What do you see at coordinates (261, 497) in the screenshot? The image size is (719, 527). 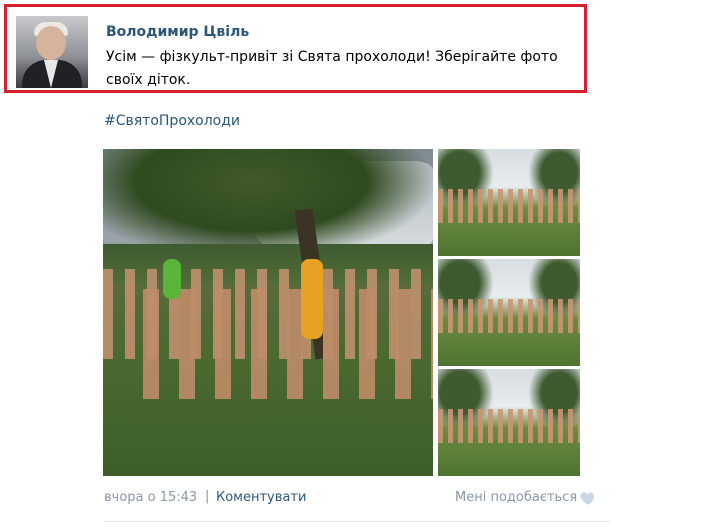 I see `comment-link: Коментувати` at bounding box center [261, 497].